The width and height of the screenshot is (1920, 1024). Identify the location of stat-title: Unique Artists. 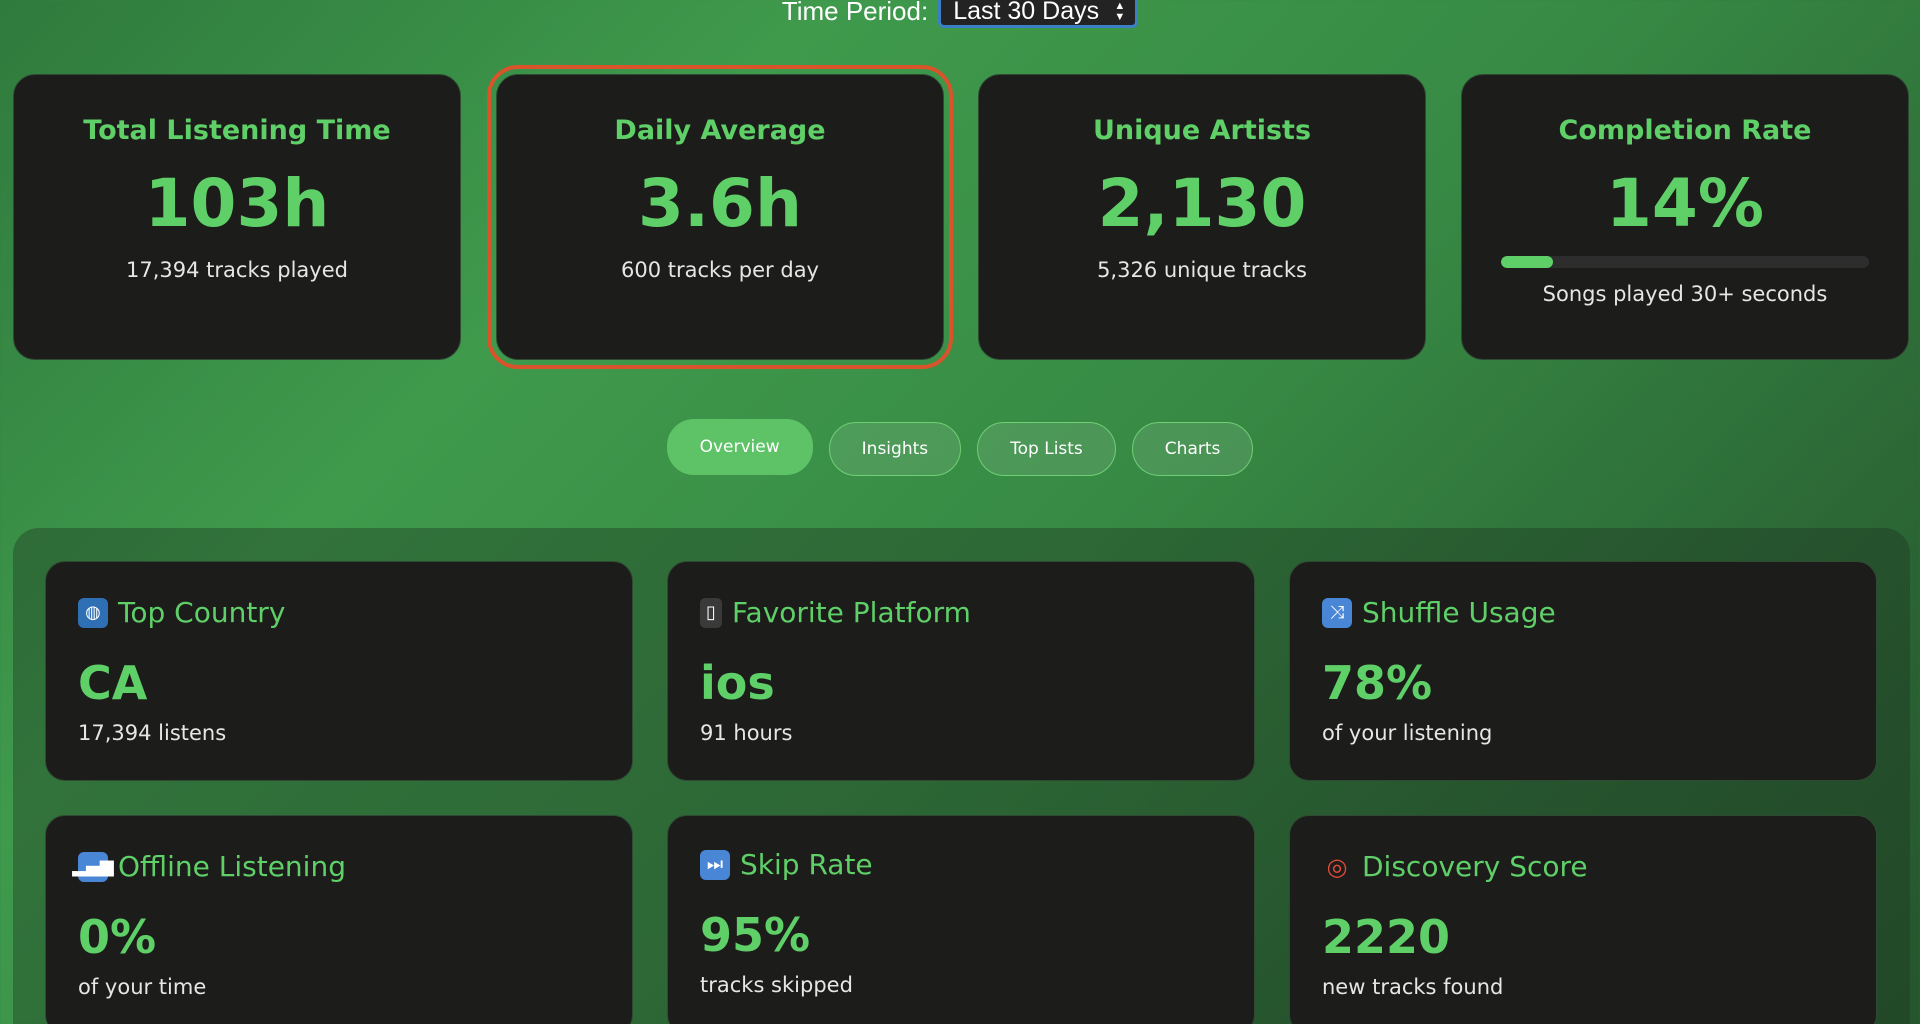
(1202, 130).